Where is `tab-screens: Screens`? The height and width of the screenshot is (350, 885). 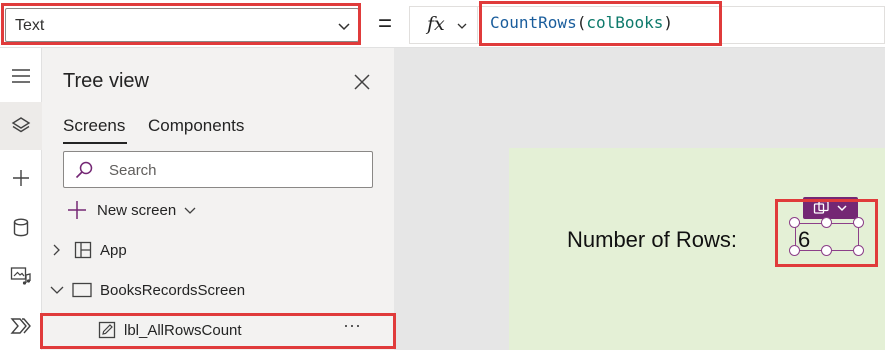 tab-screens: Screens is located at coordinates (94, 126).